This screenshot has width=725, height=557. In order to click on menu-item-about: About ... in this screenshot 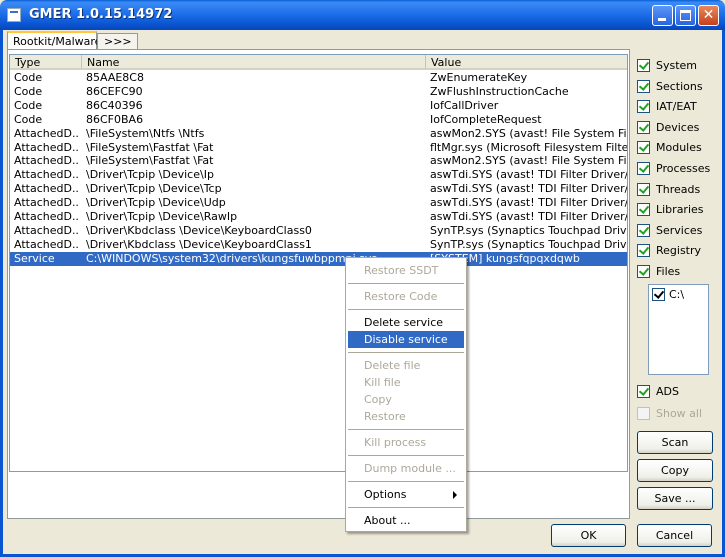, I will do `click(406, 520)`.